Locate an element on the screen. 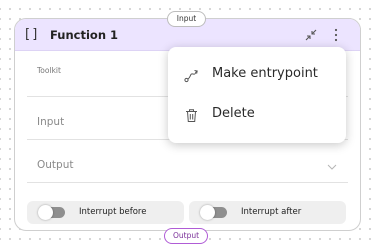 This screenshot has width=378, height=245. more-vertical-icon is located at coordinates (336, 35).